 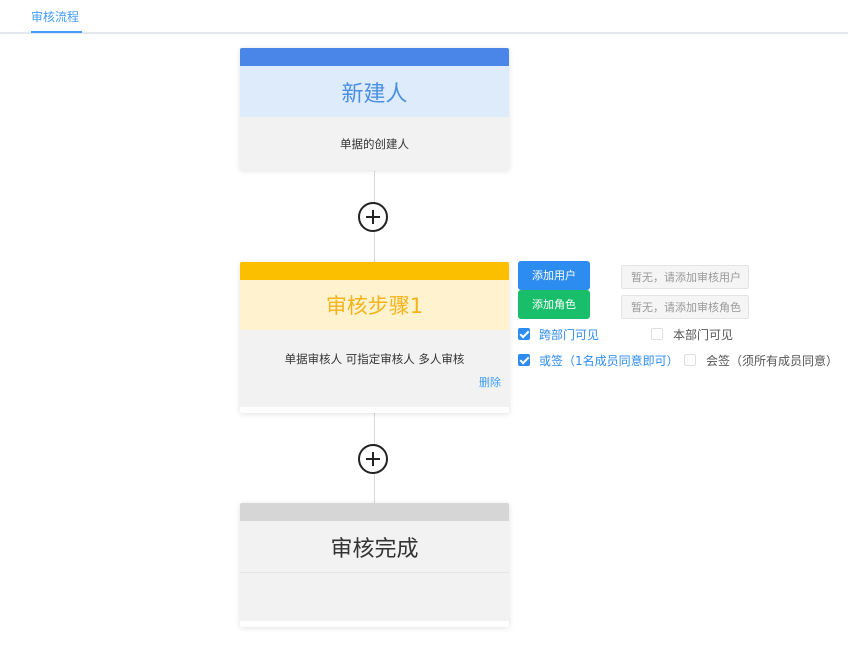 What do you see at coordinates (55, 17) in the screenshot?
I see `tab-approval-flow: 审核流程` at bounding box center [55, 17].